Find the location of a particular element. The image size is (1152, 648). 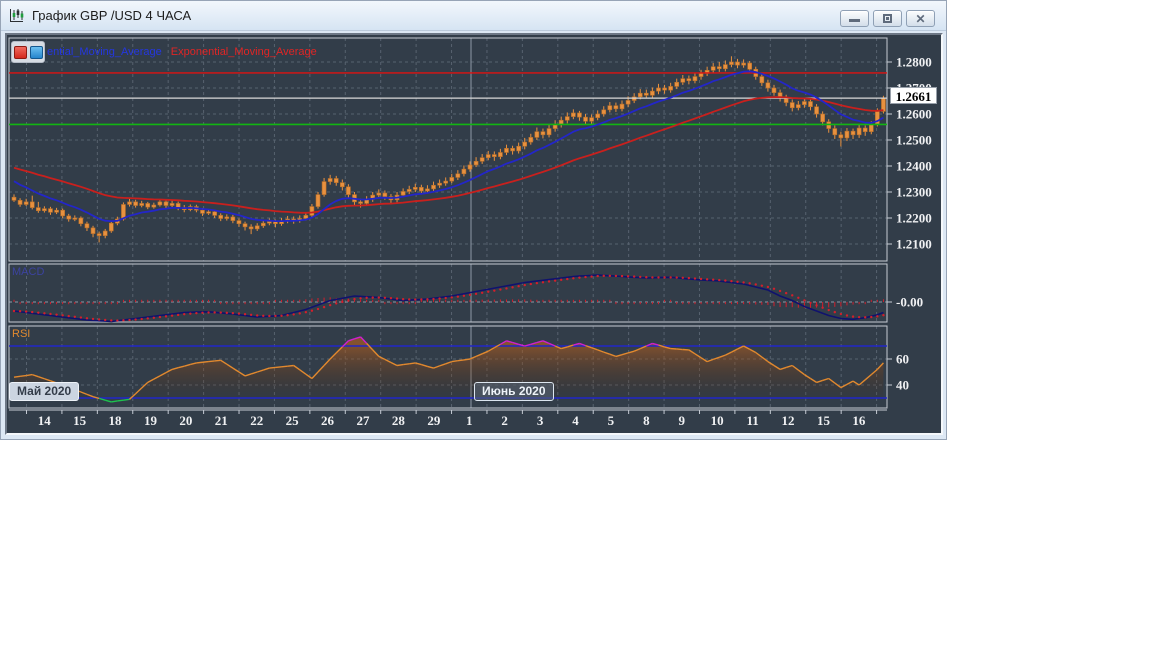

ema-slow-color-chip is located at coordinates (20, 52).